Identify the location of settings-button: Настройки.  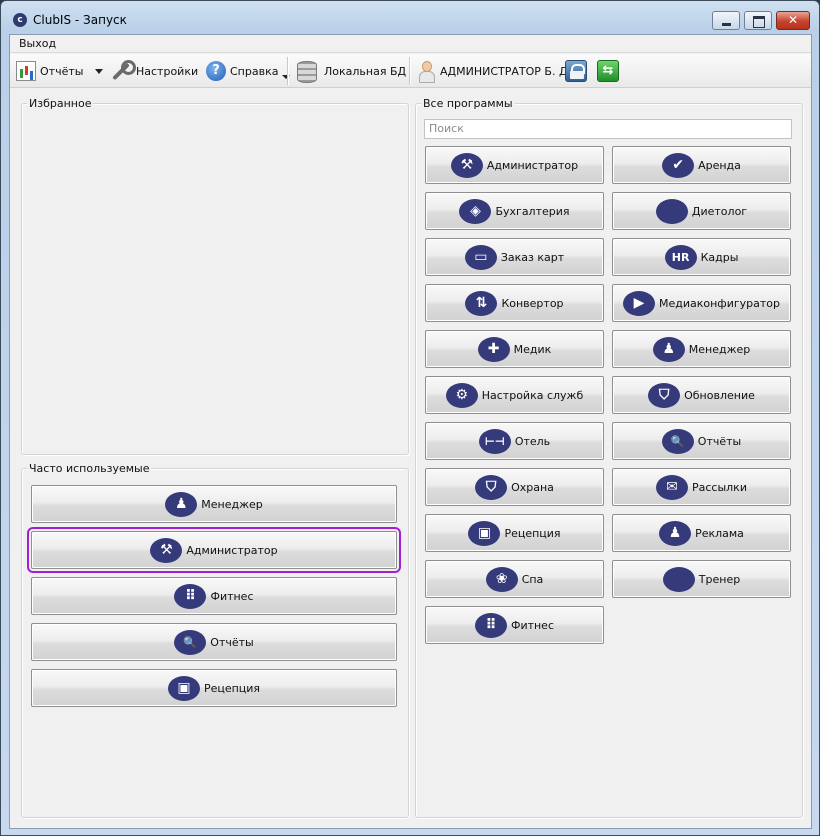
(154, 71).